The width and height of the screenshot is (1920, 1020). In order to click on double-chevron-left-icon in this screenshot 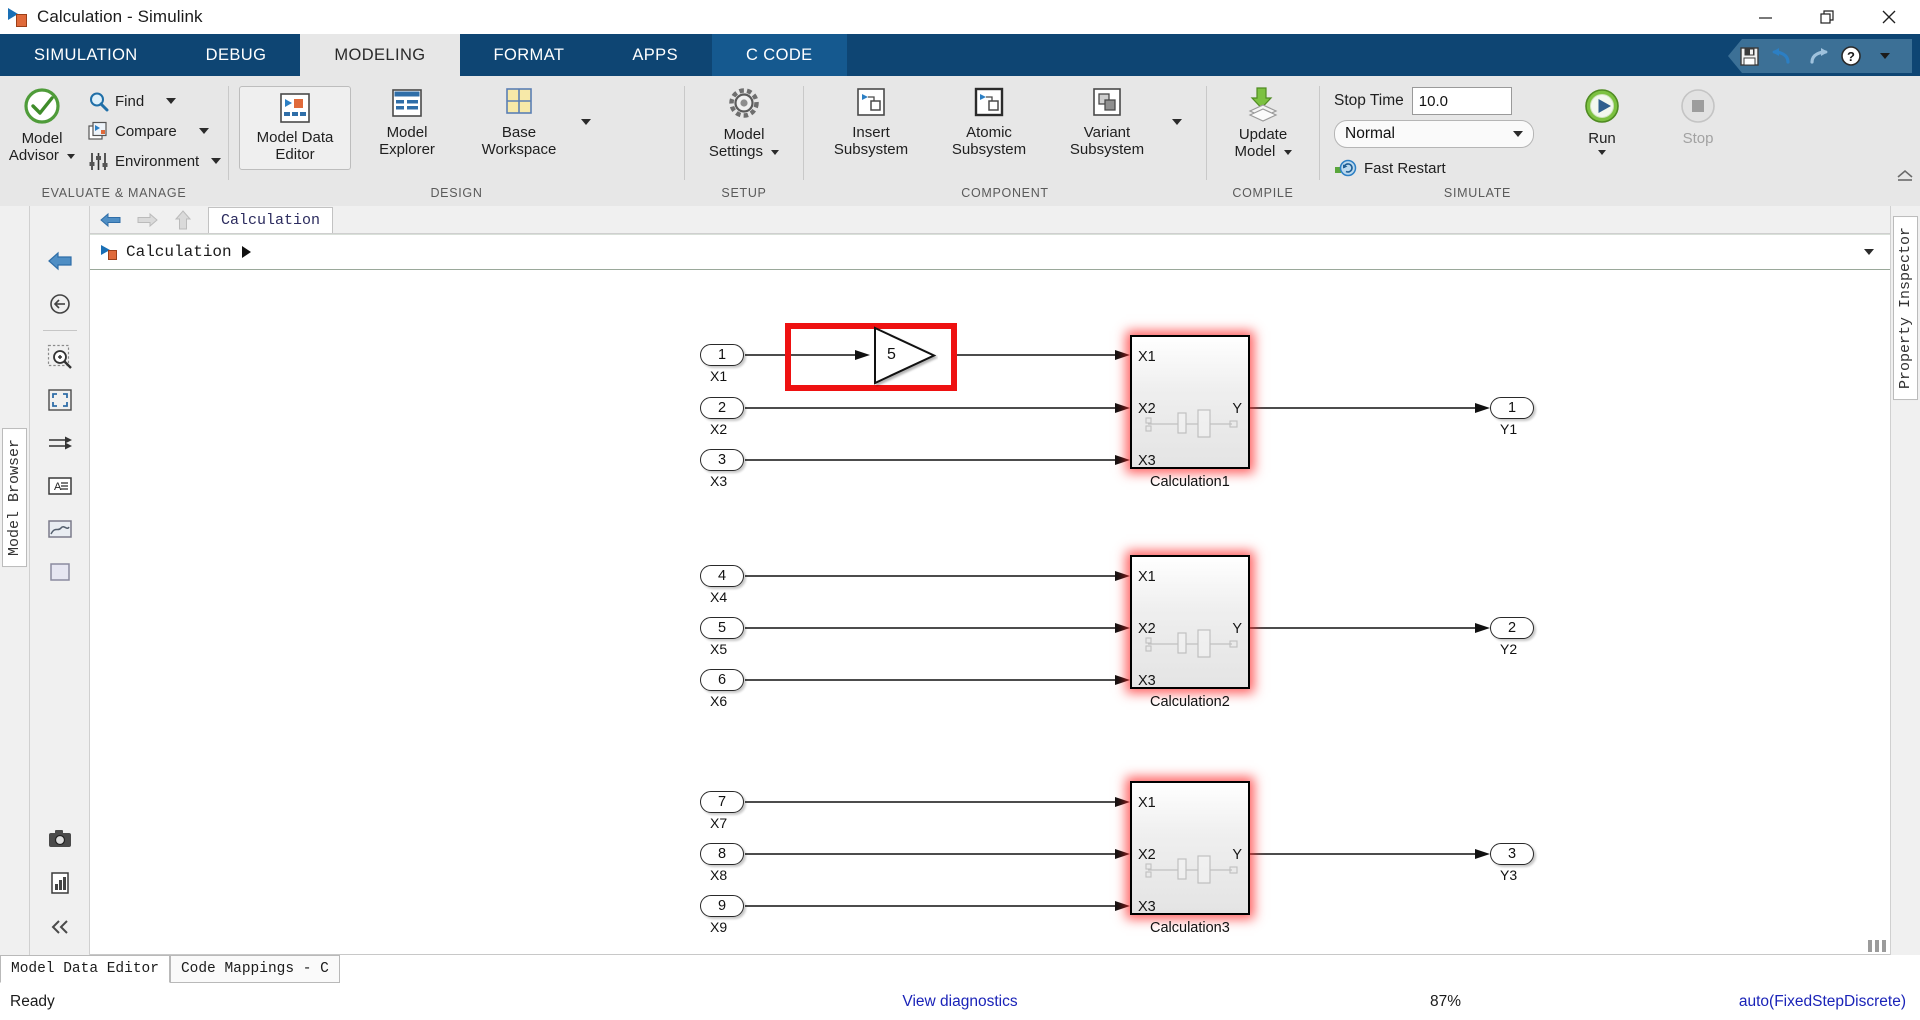, I will do `click(60, 927)`.